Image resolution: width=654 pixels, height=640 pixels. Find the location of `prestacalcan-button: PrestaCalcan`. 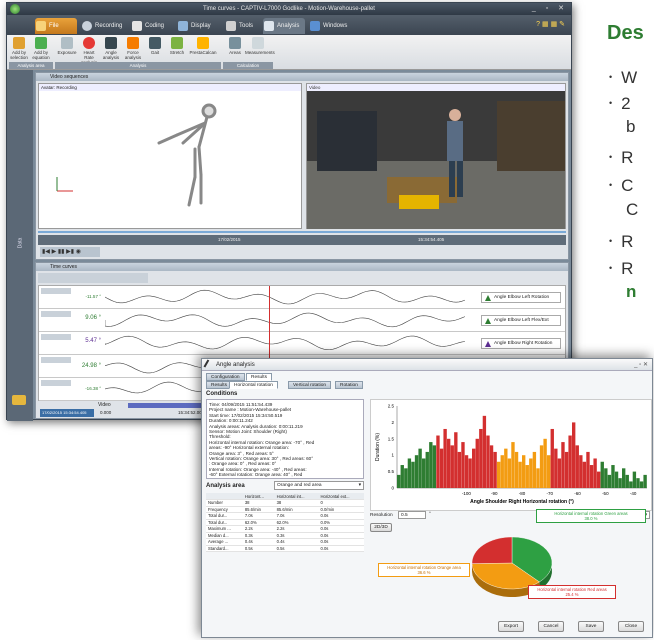

prestacalcan-button: PrestaCalcan is located at coordinates (203, 46).